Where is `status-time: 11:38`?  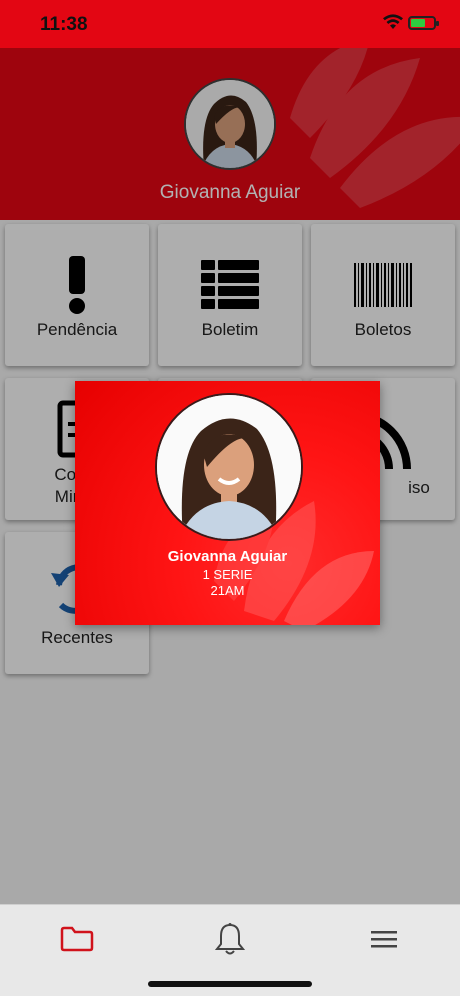 status-time: 11:38 is located at coordinates (64, 24).